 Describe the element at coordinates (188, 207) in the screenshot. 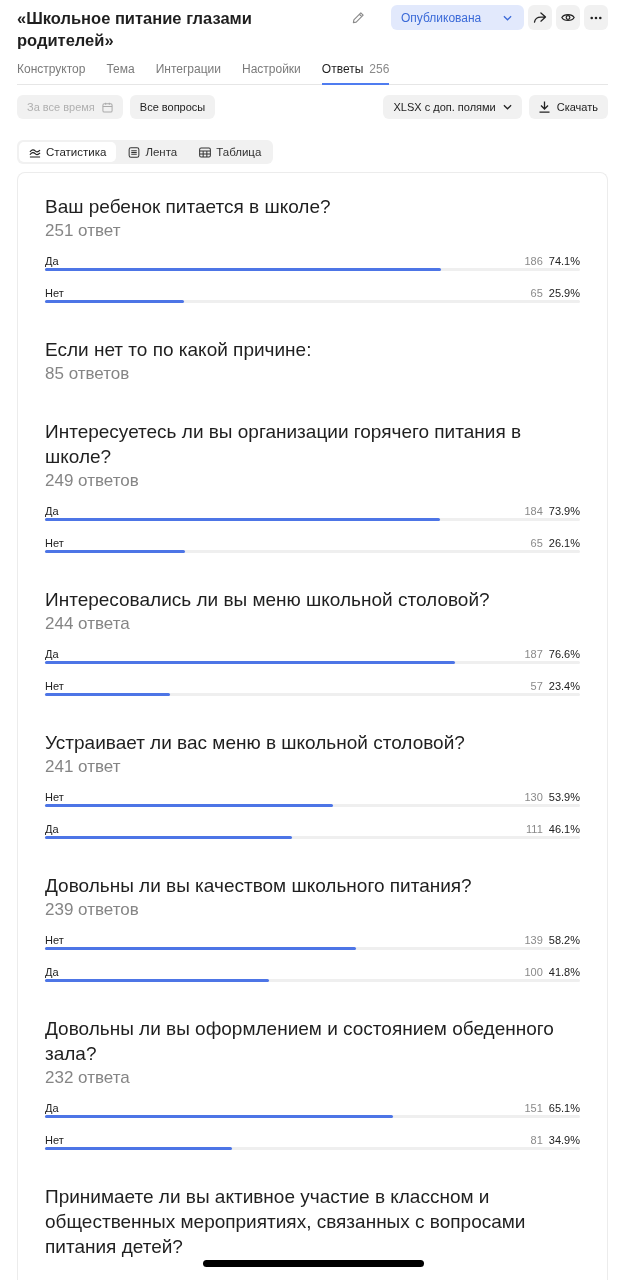

I see `question-title: Ваш ребенок питается в школе?` at that location.